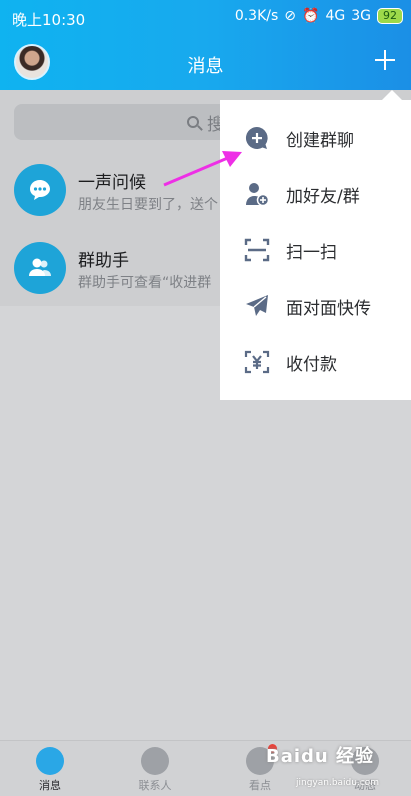  I want to click on menu-item-face-to-face: 面对面快传, so click(315, 306).